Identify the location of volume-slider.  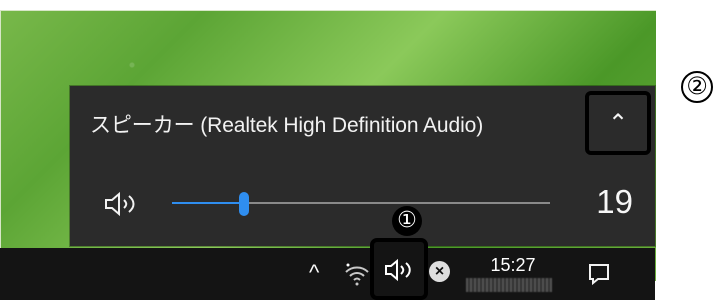
(361, 204).